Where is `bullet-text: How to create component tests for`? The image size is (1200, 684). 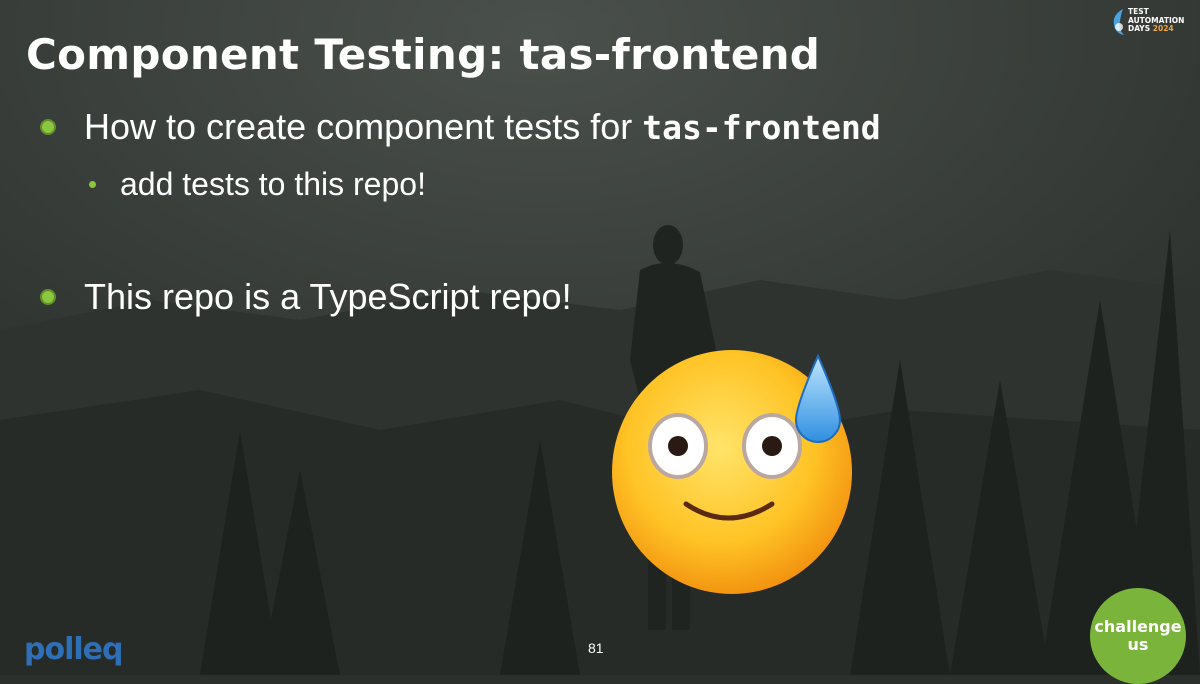
bullet-text: How to create component tests for is located at coordinates (363, 126).